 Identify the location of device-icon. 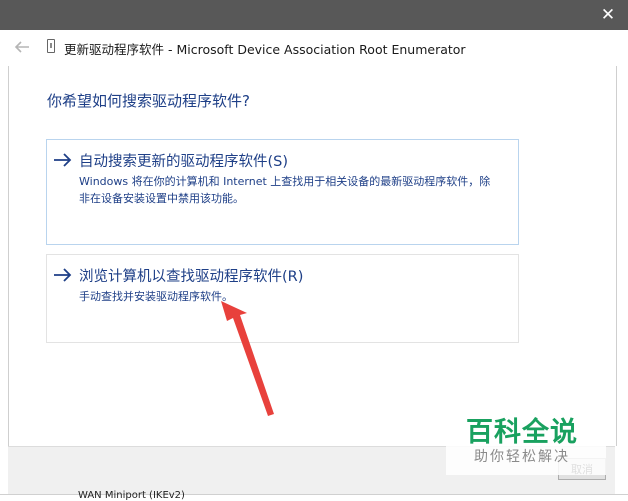
(51, 46).